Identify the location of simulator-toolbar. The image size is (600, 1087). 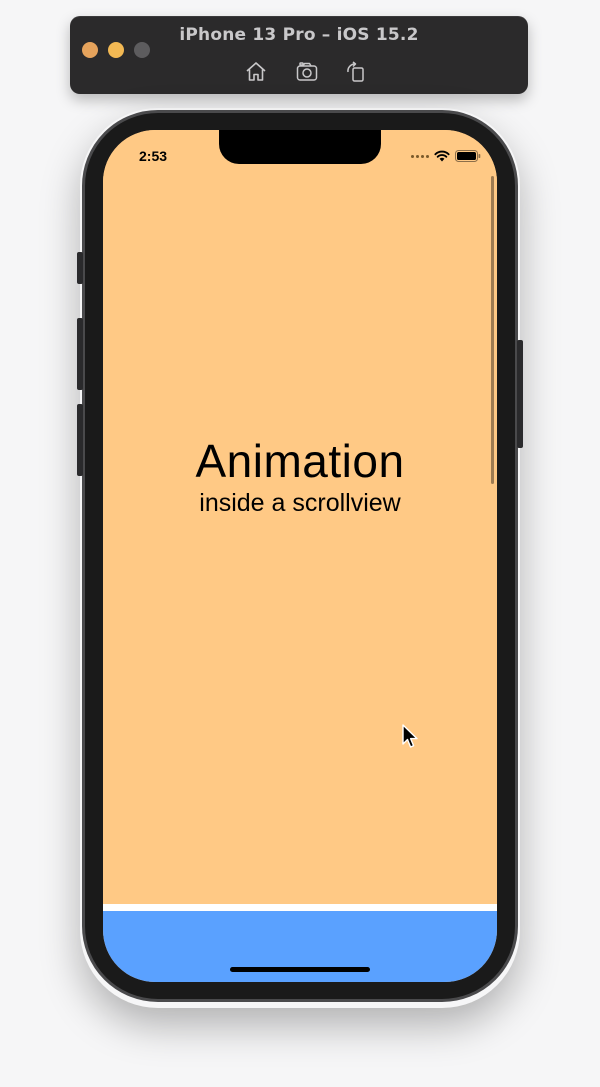
(299, 72).